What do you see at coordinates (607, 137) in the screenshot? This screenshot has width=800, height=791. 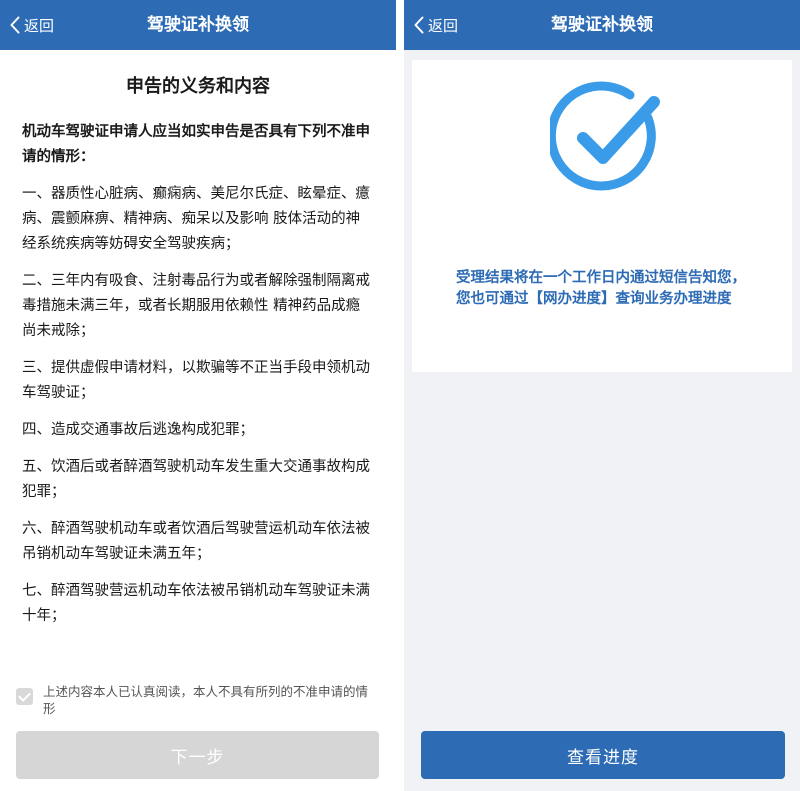 I see `success-check-icon` at bounding box center [607, 137].